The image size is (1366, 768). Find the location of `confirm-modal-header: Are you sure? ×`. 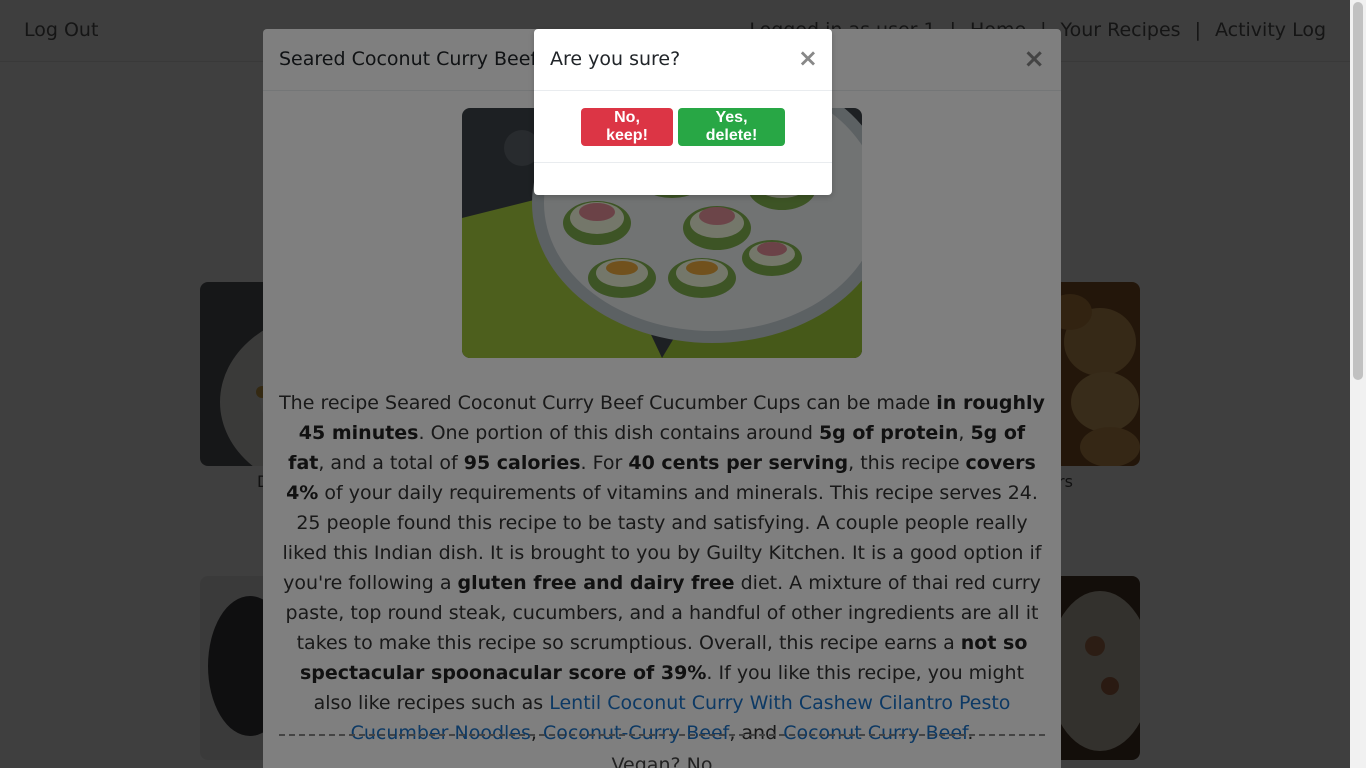

confirm-modal-header: Are you sure? × is located at coordinates (683, 60).